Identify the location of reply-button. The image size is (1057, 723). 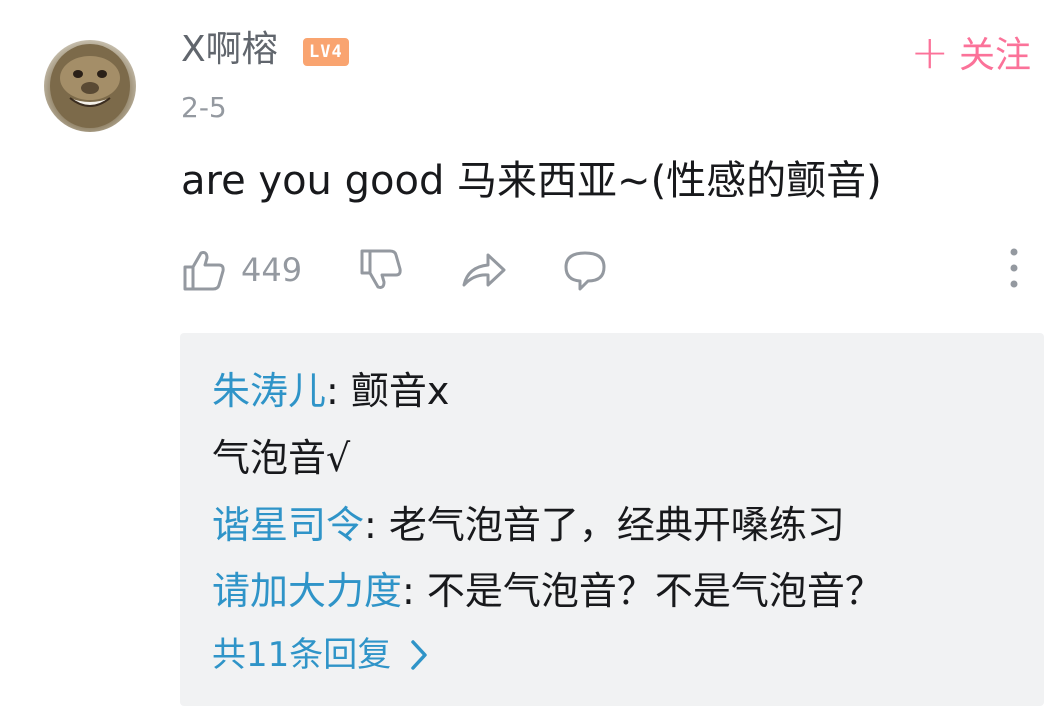
(585, 270).